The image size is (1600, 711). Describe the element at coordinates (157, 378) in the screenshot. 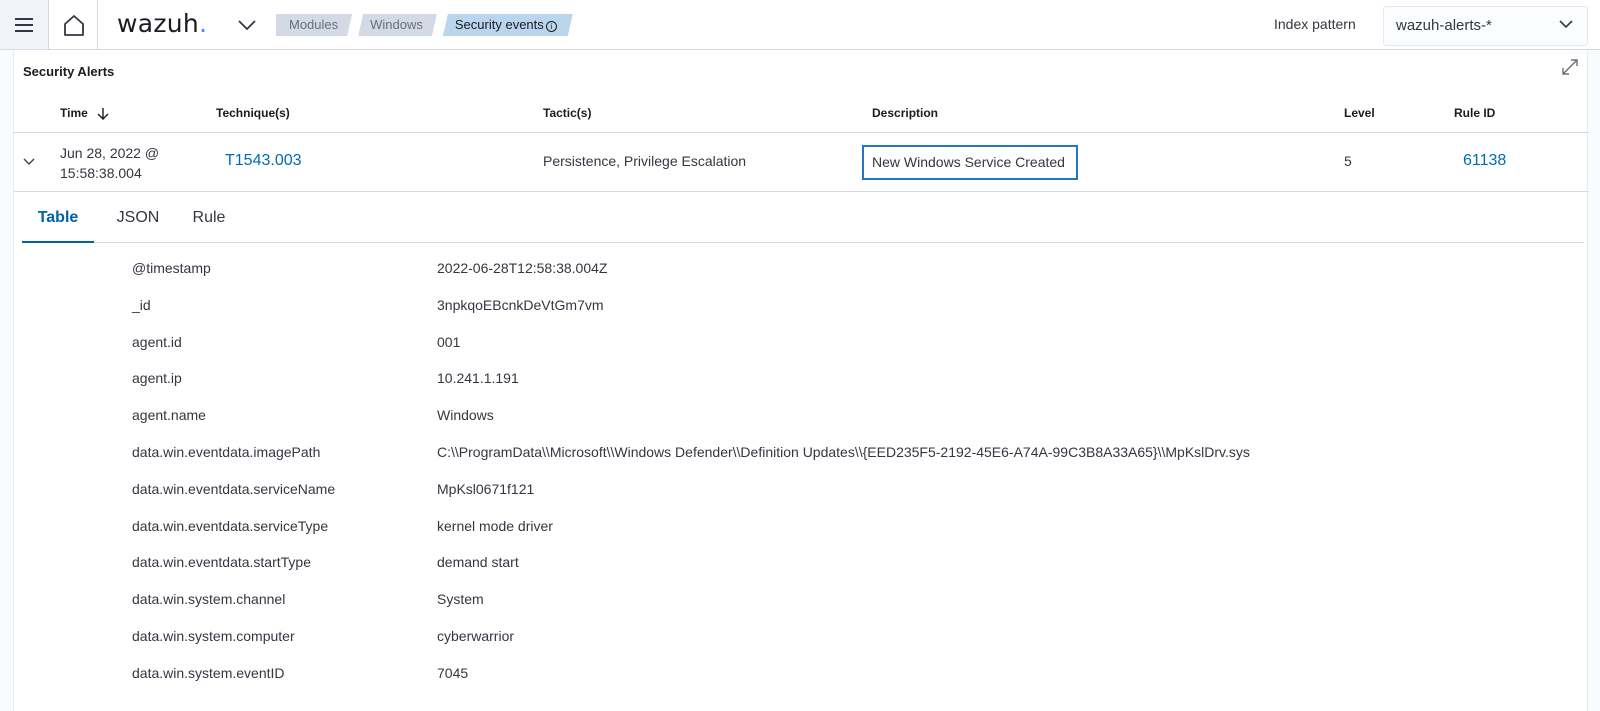

I see `detail-key: agent.ip` at that location.